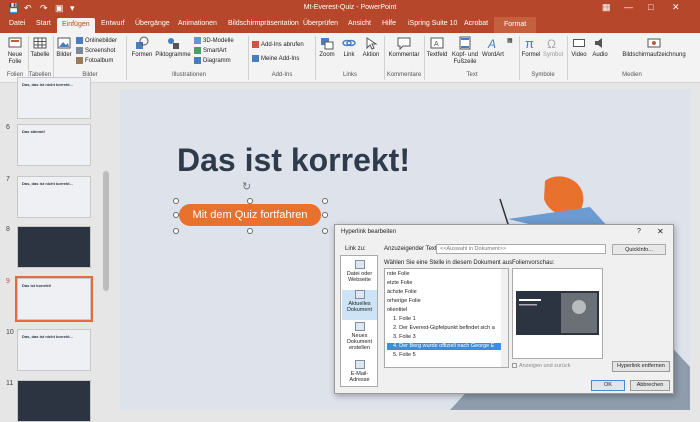  I want to click on minimize-icon: —, so click(628, 7).